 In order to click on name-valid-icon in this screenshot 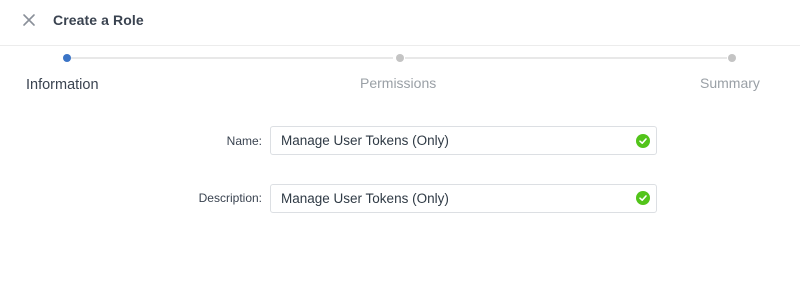, I will do `click(643, 141)`.